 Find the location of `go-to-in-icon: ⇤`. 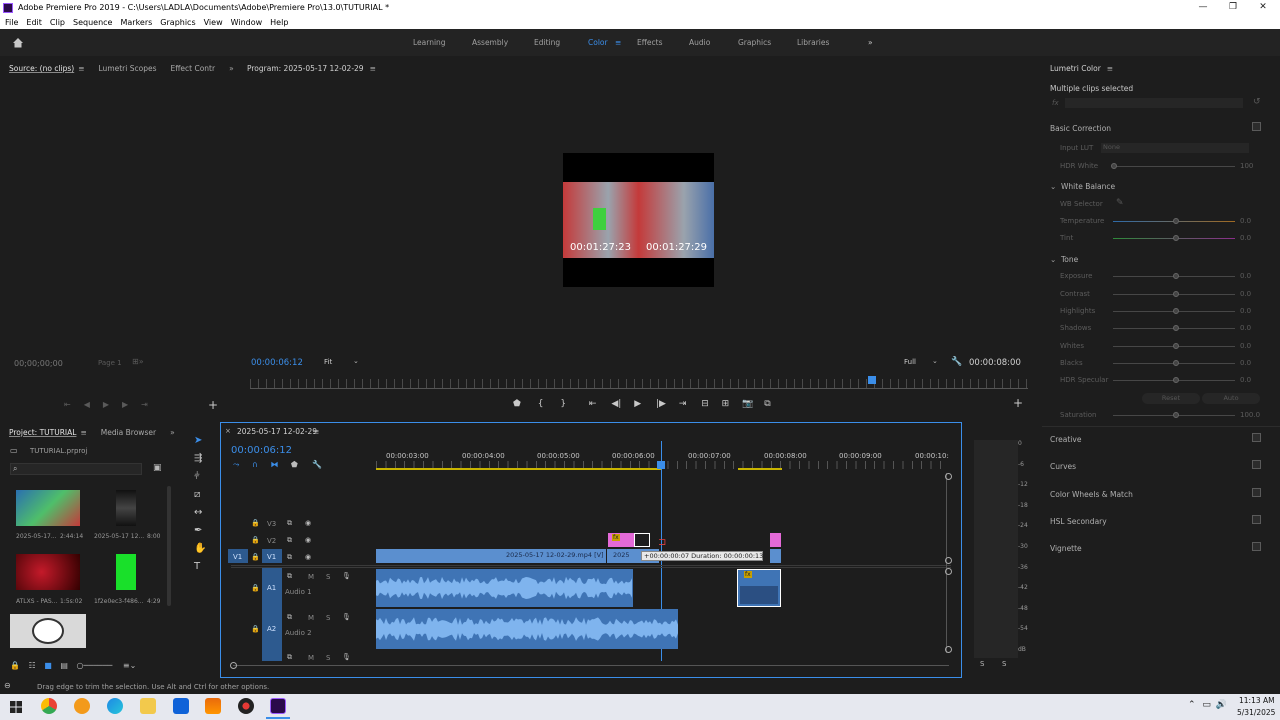

go-to-in-icon: ⇤ is located at coordinates (593, 404).